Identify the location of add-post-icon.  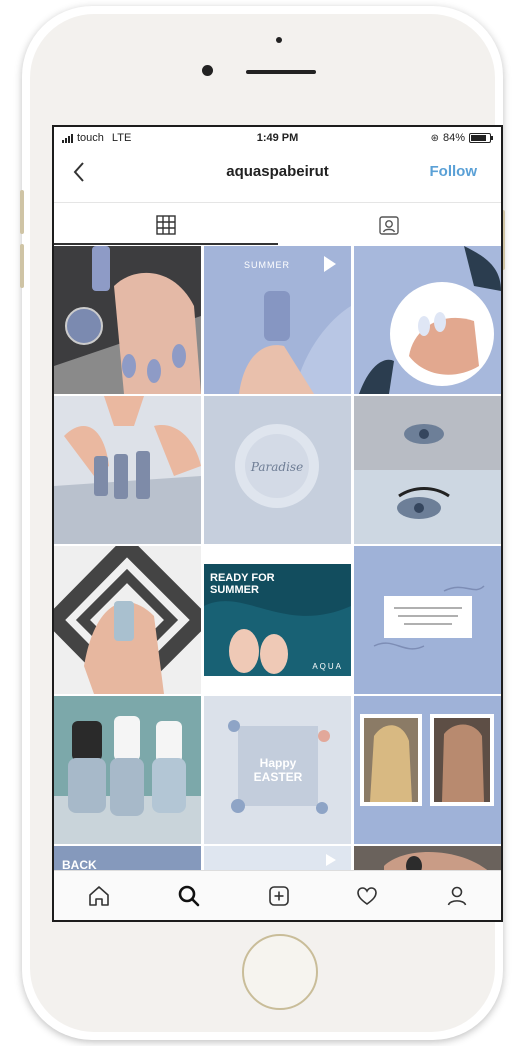
(279, 896).